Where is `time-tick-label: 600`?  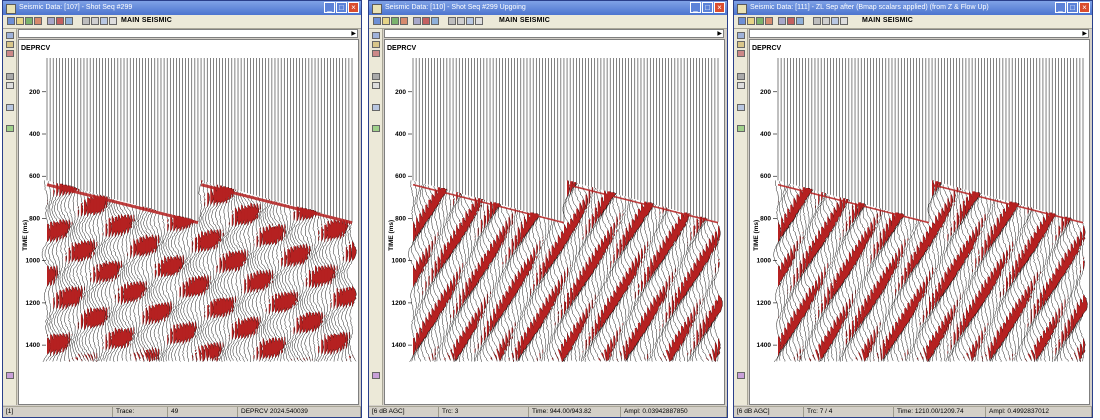
time-tick-label: 600 is located at coordinates (400, 176).